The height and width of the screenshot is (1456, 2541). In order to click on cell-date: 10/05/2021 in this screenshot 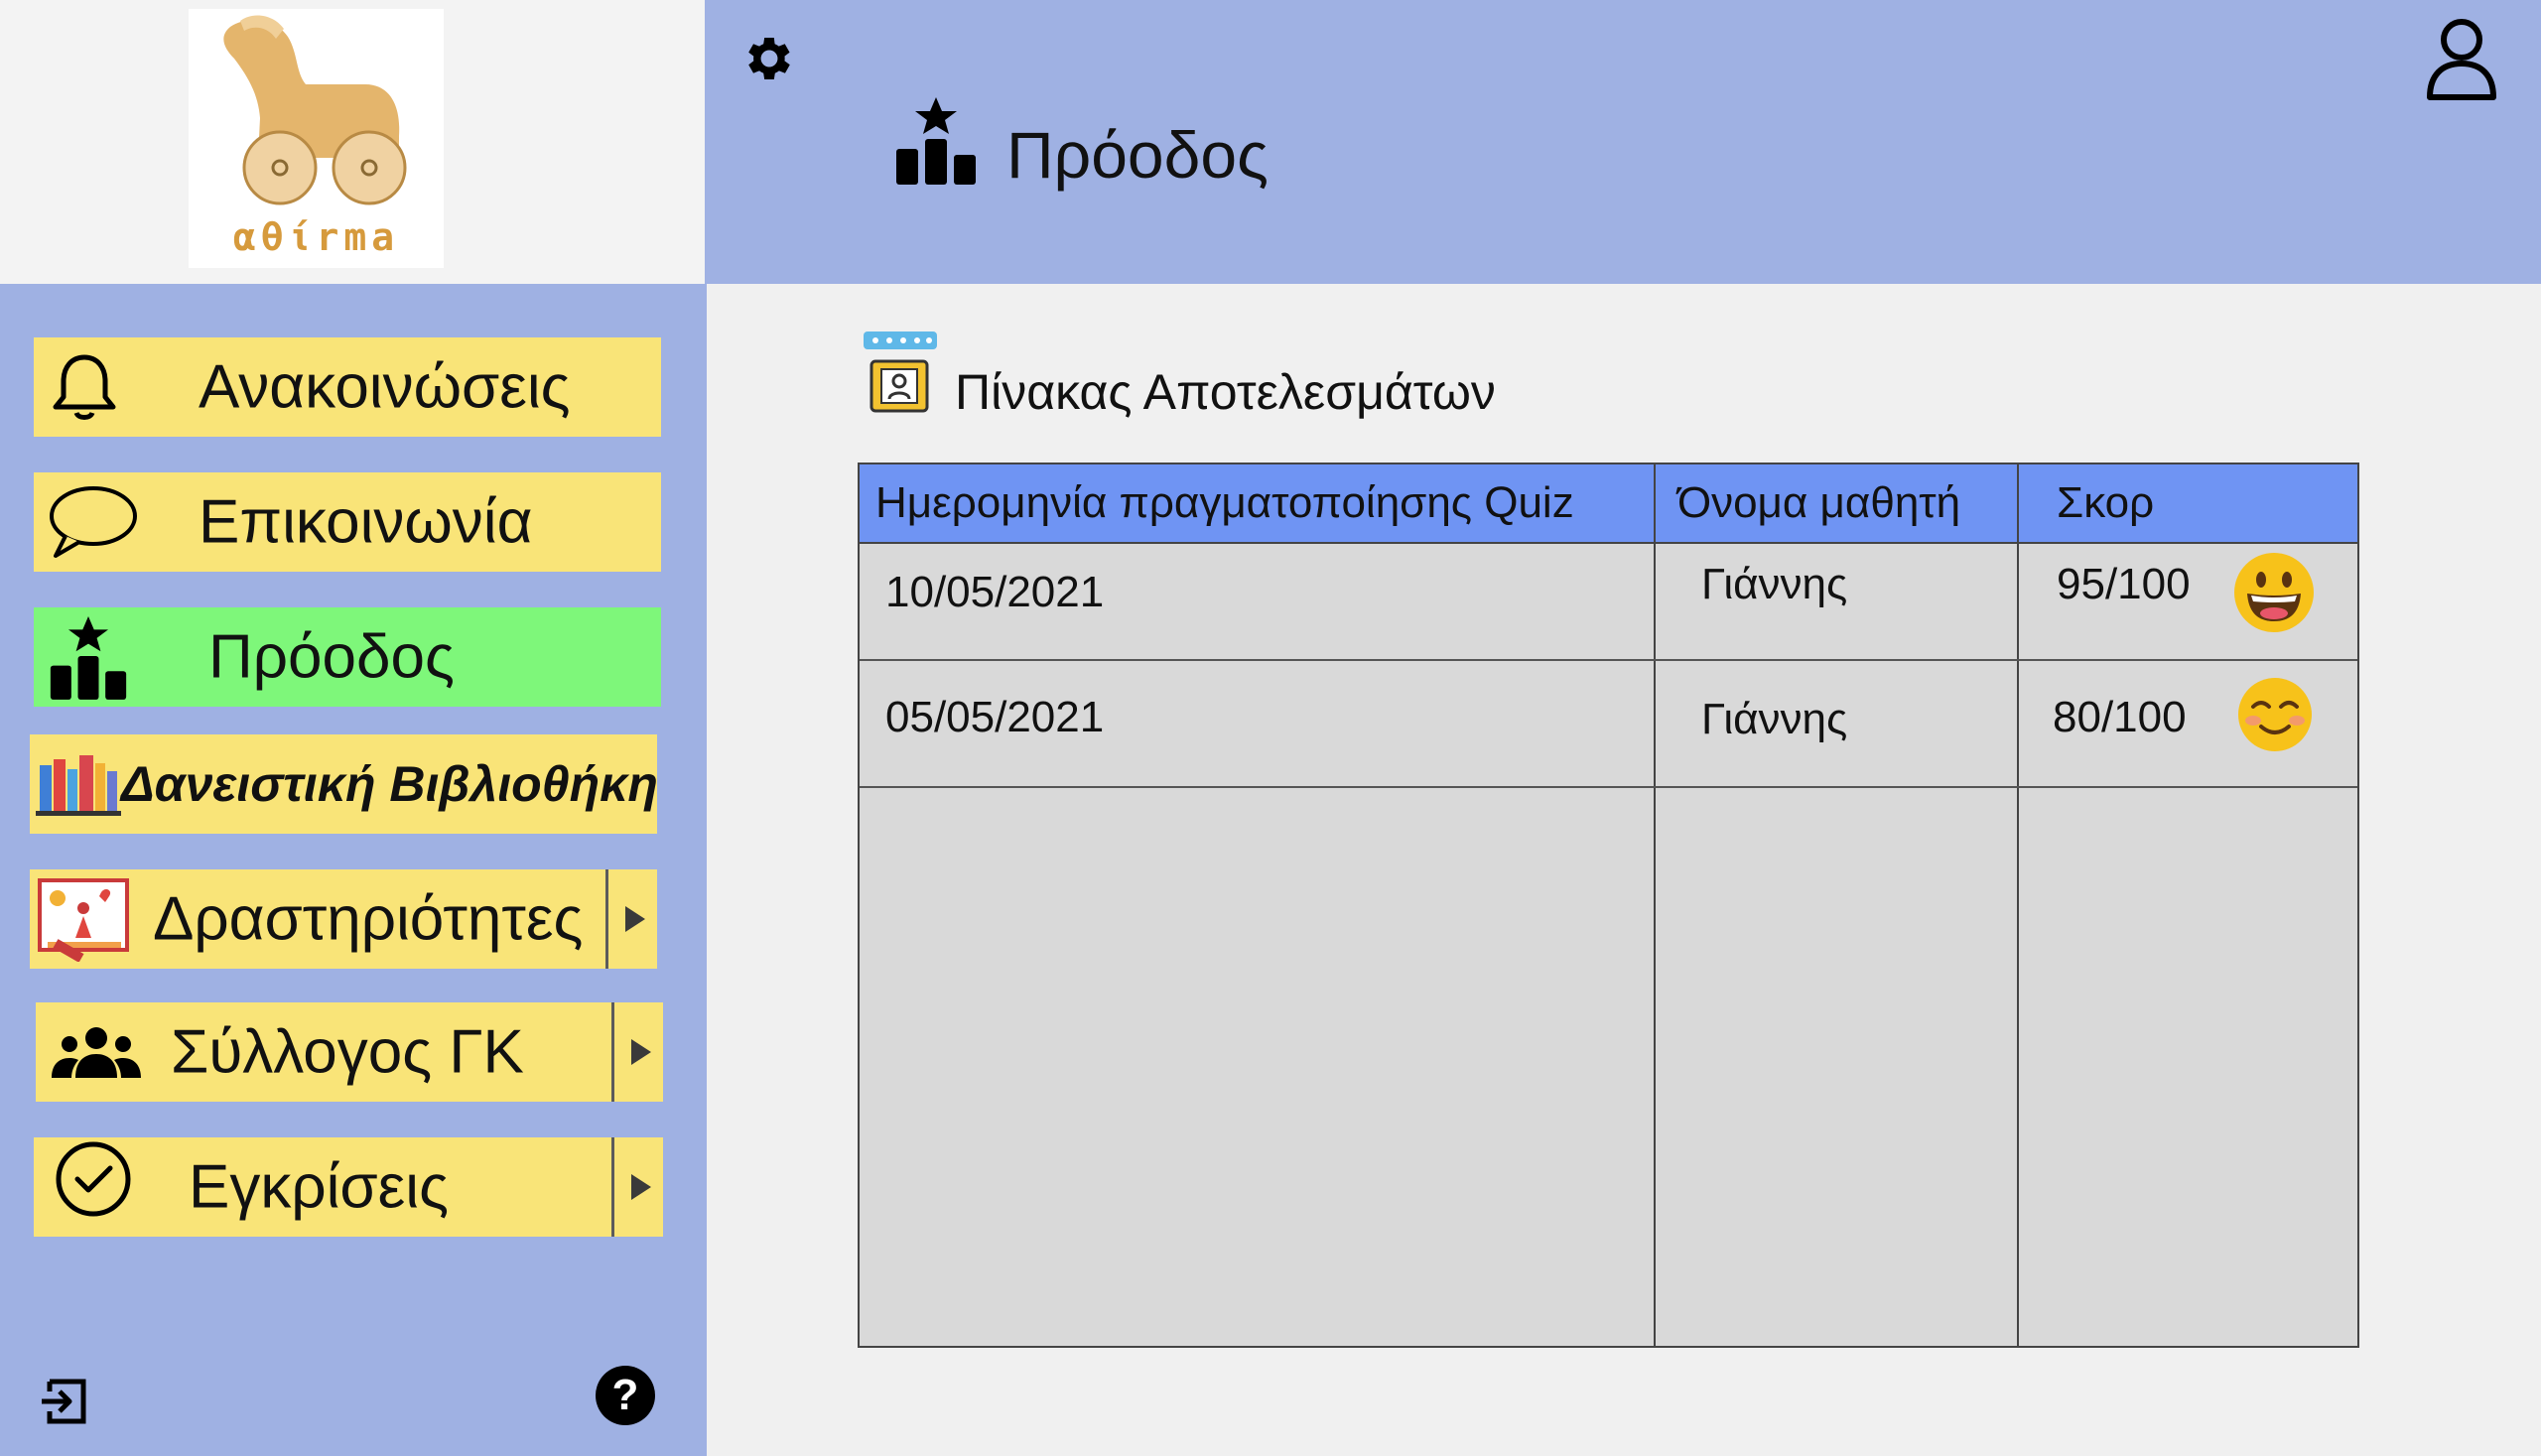, I will do `click(995, 592)`.